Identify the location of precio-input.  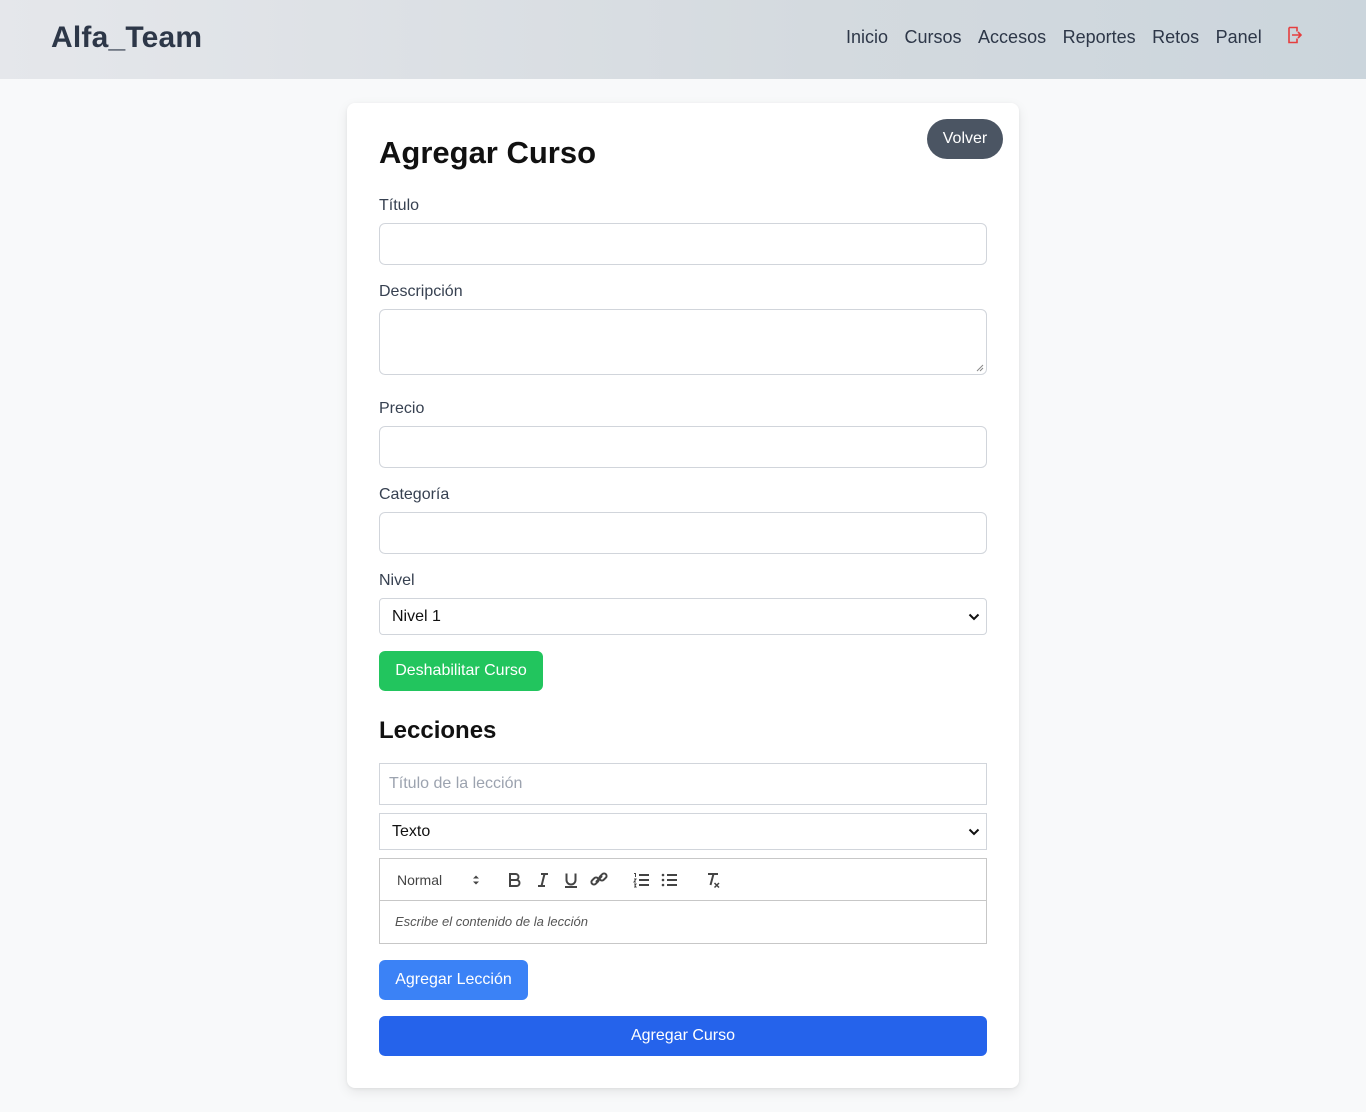
(683, 447).